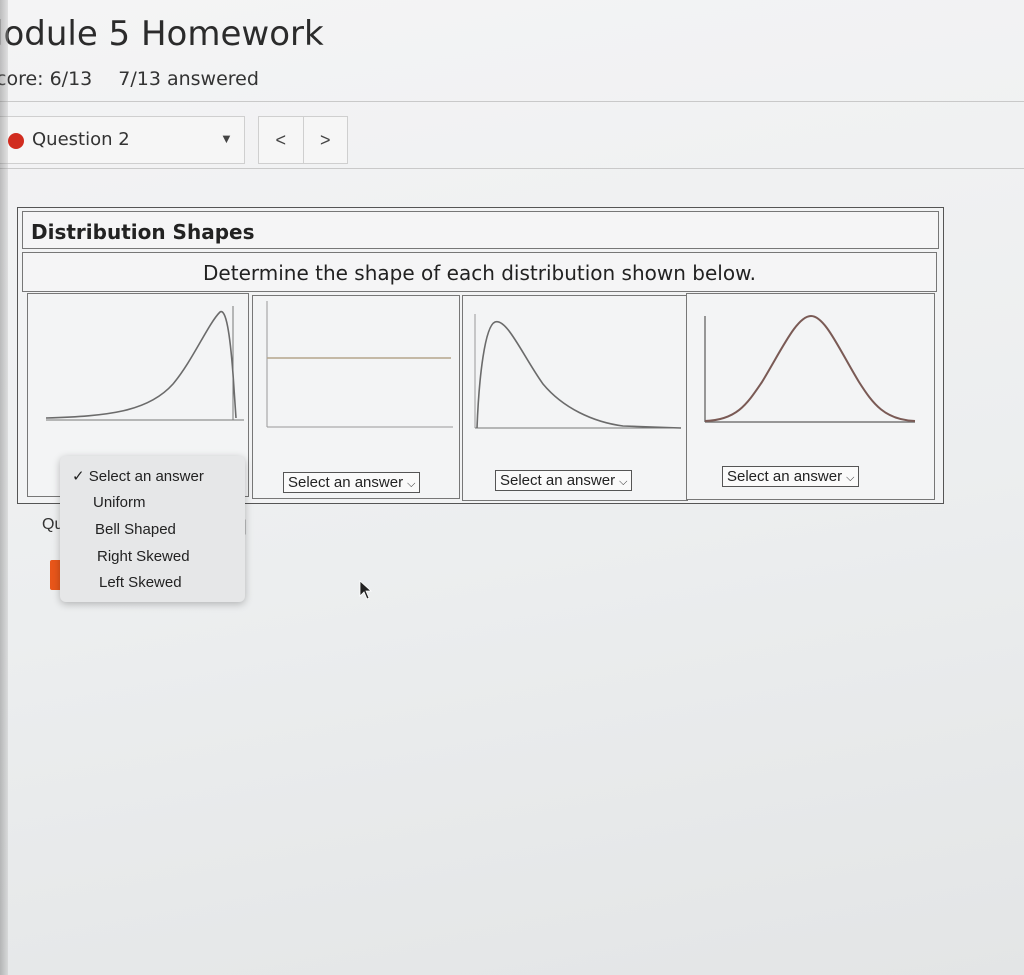 This screenshot has height=975, width=1024. I want to click on status-dot-icon, so click(16, 141).